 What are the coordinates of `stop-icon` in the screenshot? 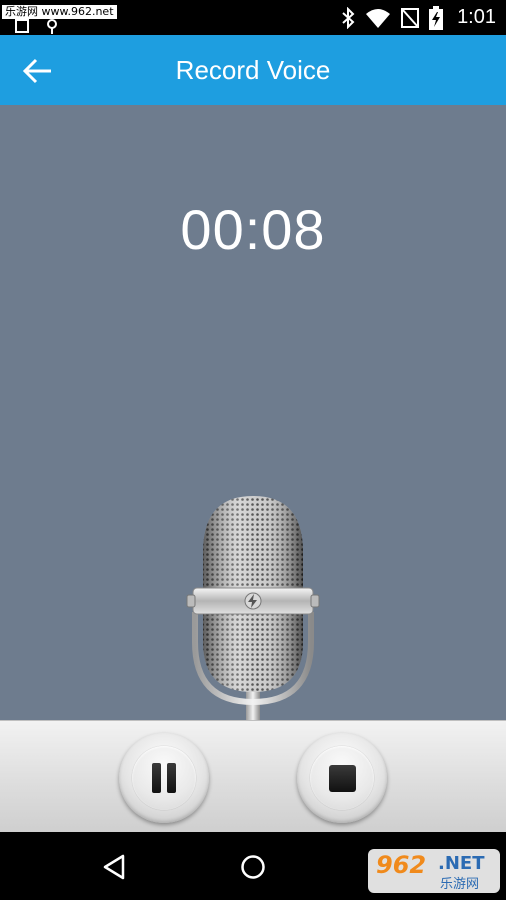 It's located at (342, 778).